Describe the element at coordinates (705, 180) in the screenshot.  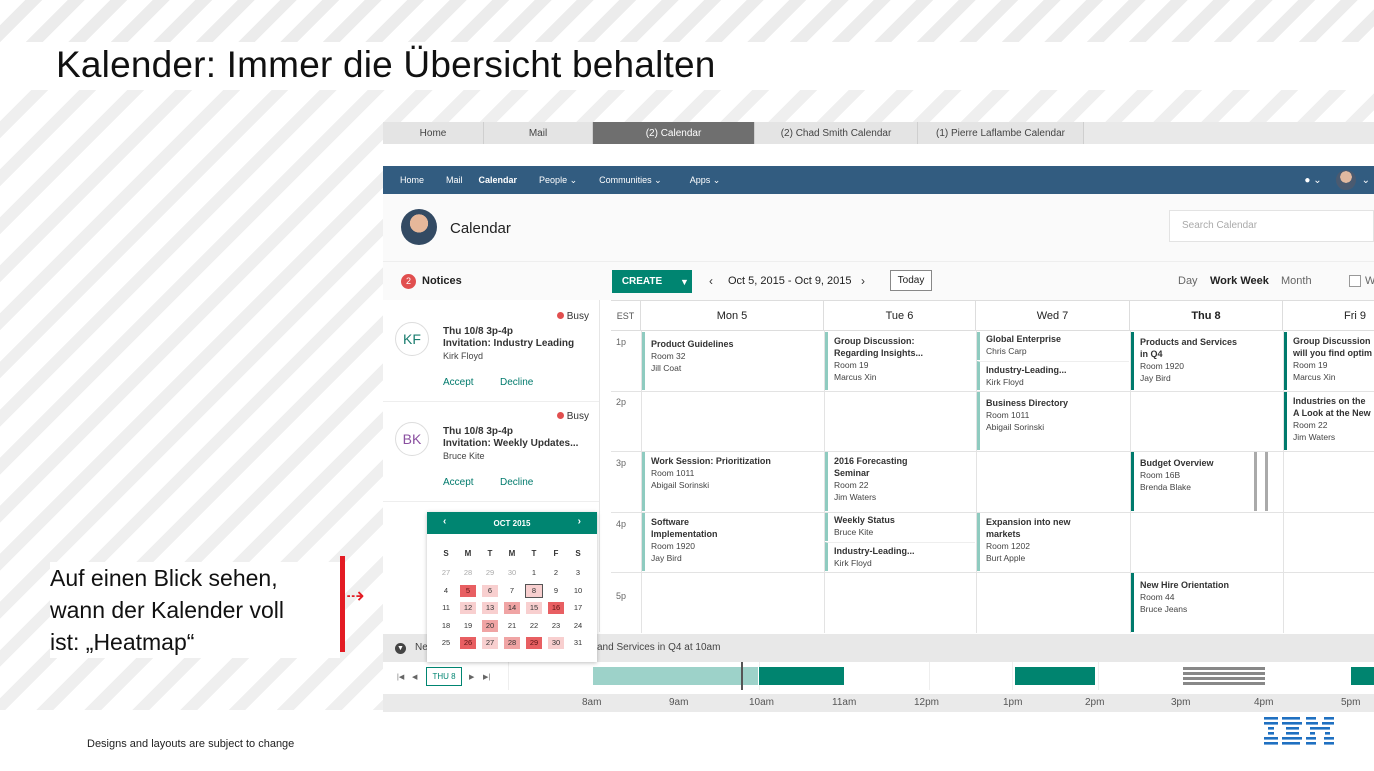
I see `nav-apps: Apps ⌄` at that location.